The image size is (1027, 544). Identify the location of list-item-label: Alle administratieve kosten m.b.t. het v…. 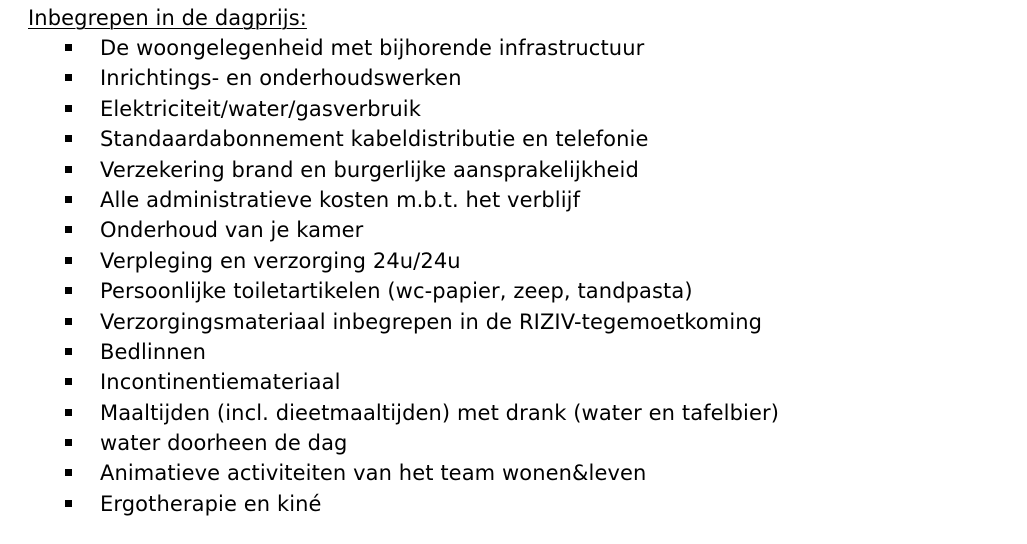
(340, 199).